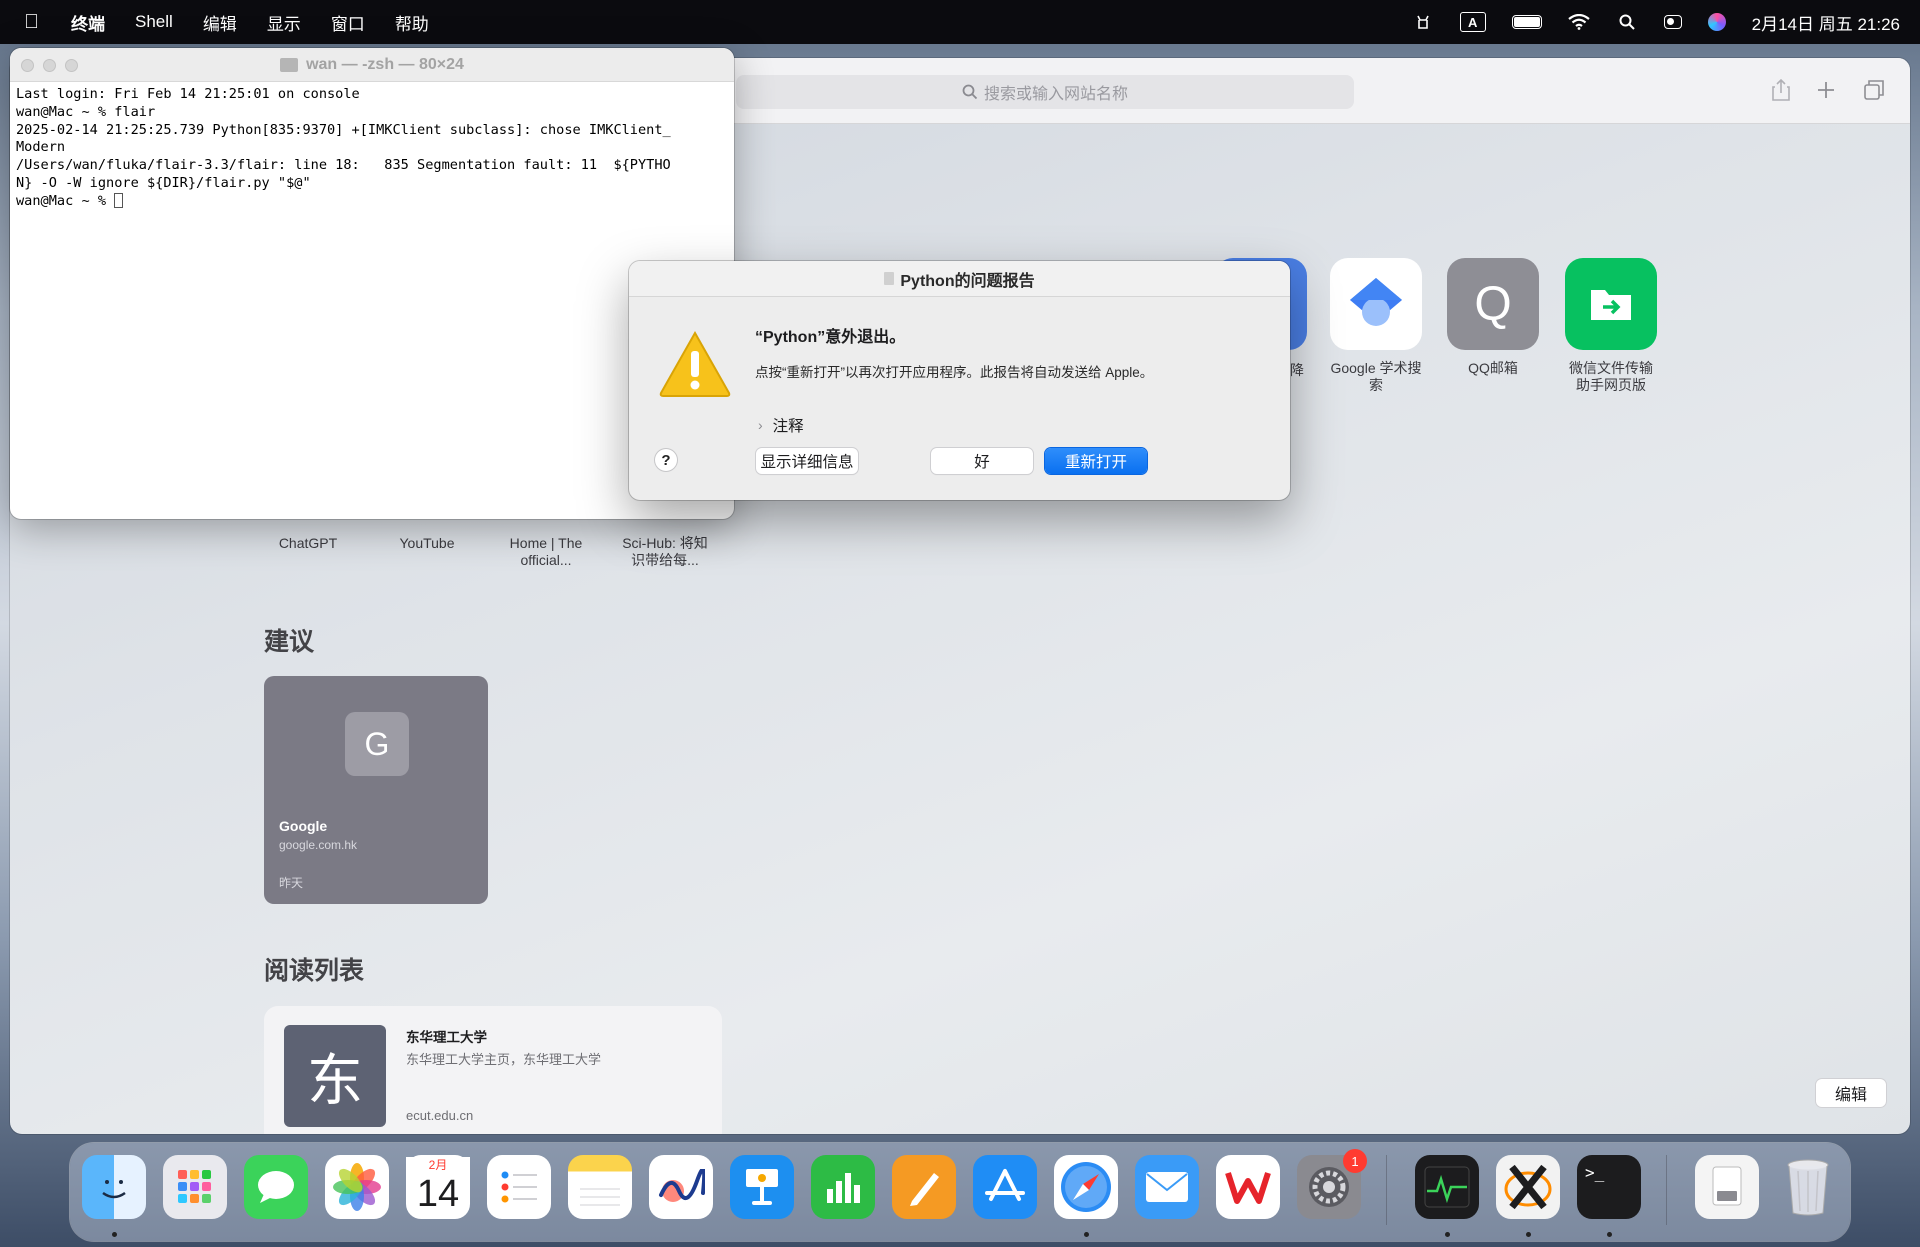  Describe the element at coordinates (1493, 304) in the screenshot. I see `qq-mail-icon: Q` at that location.